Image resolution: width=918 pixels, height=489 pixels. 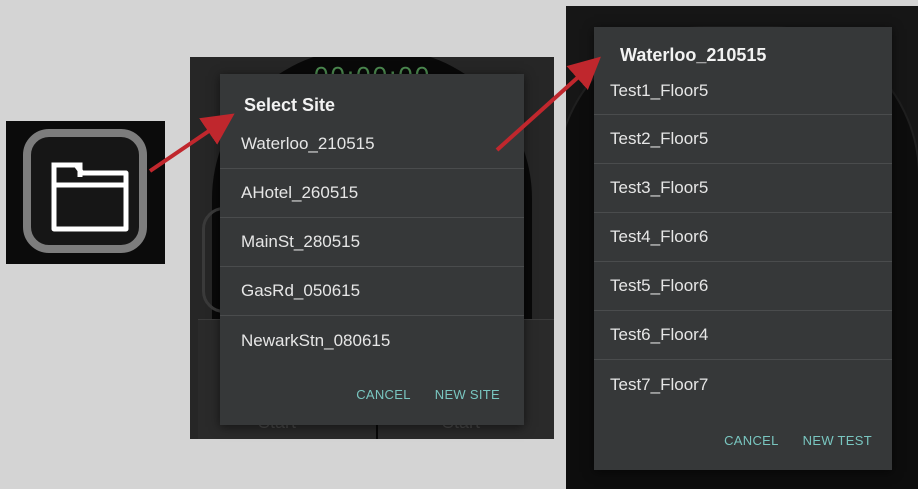 What do you see at coordinates (548, 104) in the screenshot?
I see `arrow-to-tests-dialog` at bounding box center [548, 104].